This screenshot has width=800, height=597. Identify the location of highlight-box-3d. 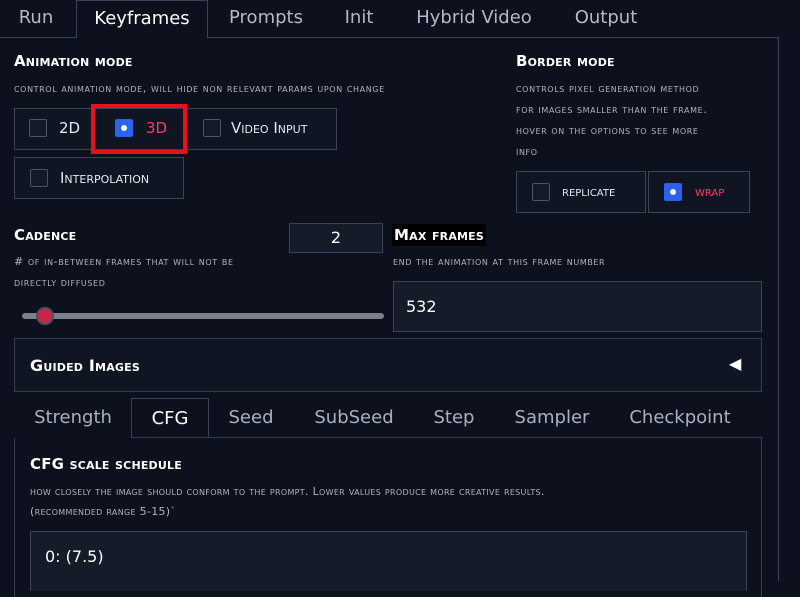
(139, 129).